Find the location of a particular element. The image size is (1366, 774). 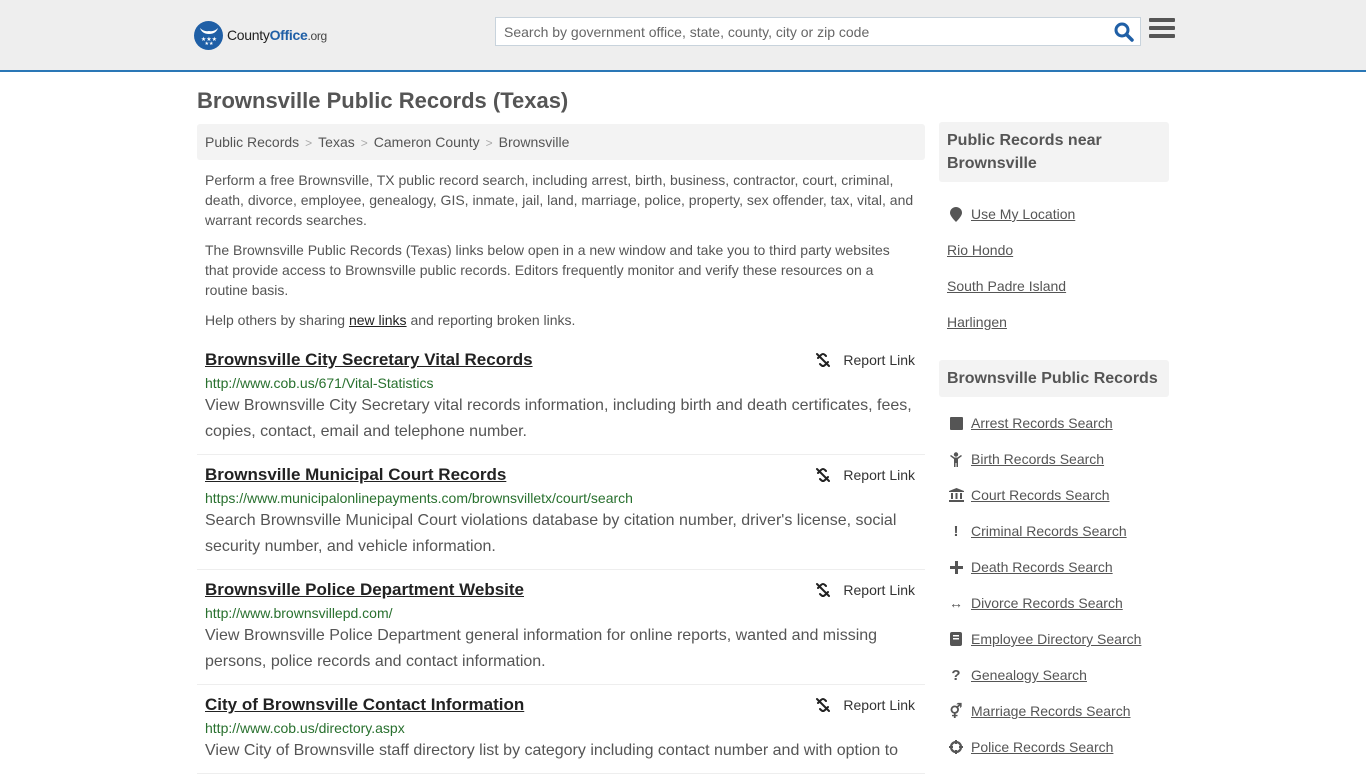

site-logo: ★★★ ★★ CountyOffice.org is located at coordinates (260, 35).